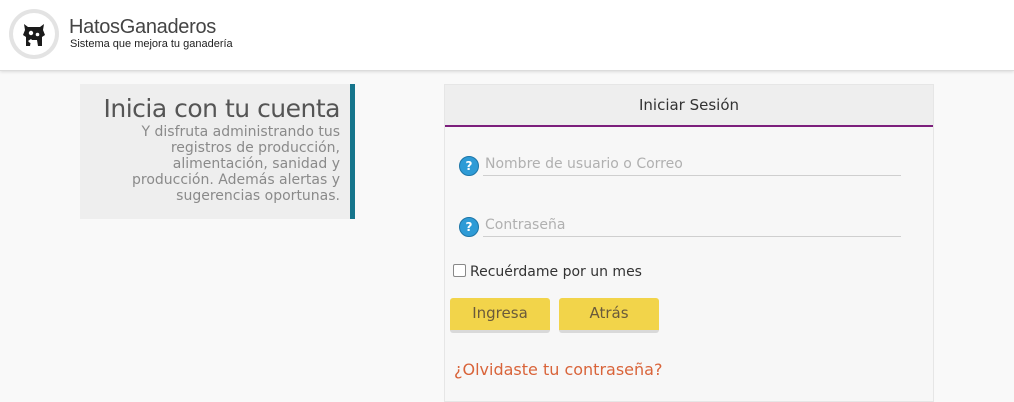 The height and width of the screenshot is (402, 1014). I want to click on brand-subtitle: Sistema que mejora tu ganadería, so click(151, 44).